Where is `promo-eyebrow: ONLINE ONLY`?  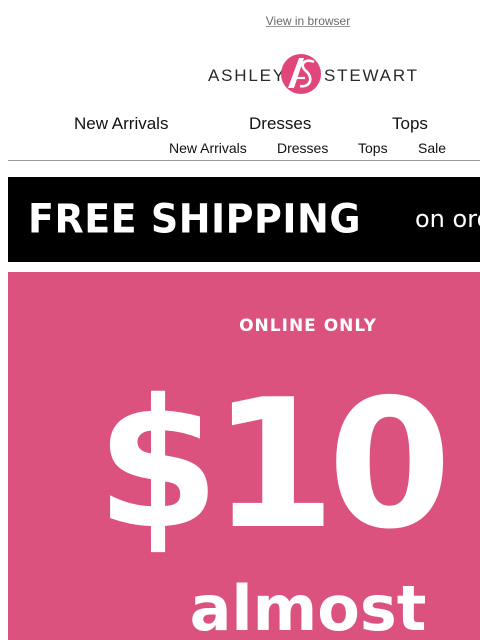 promo-eyebrow: ONLINE ONLY is located at coordinates (308, 326).